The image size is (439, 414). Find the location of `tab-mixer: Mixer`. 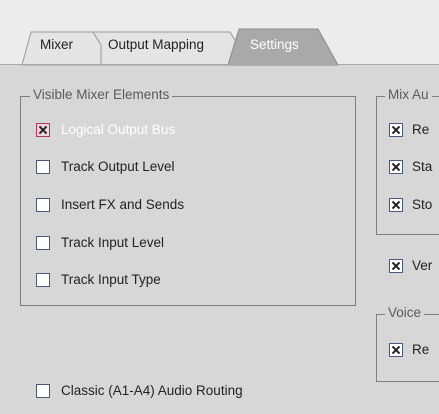

tab-mixer: Mixer is located at coordinates (56, 44).